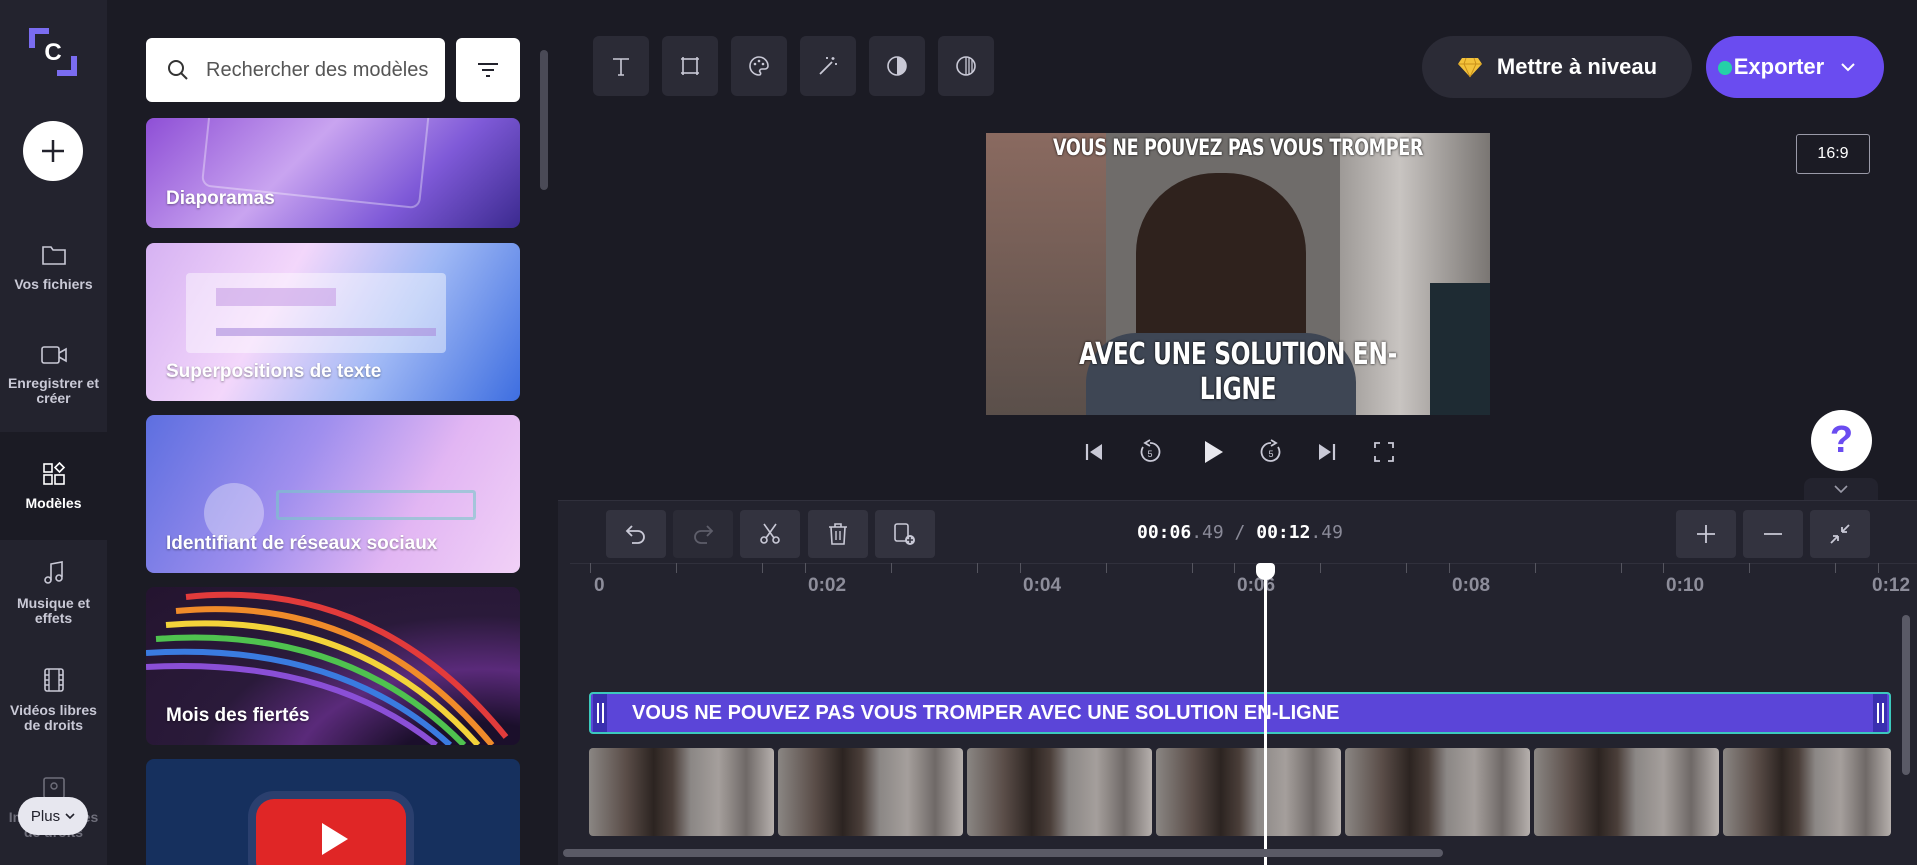 The image size is (1917, 865). Describe the element at coordinates (53, 267) in the screenshot. I see `rail-item-files: Vos fichiers` at that location.